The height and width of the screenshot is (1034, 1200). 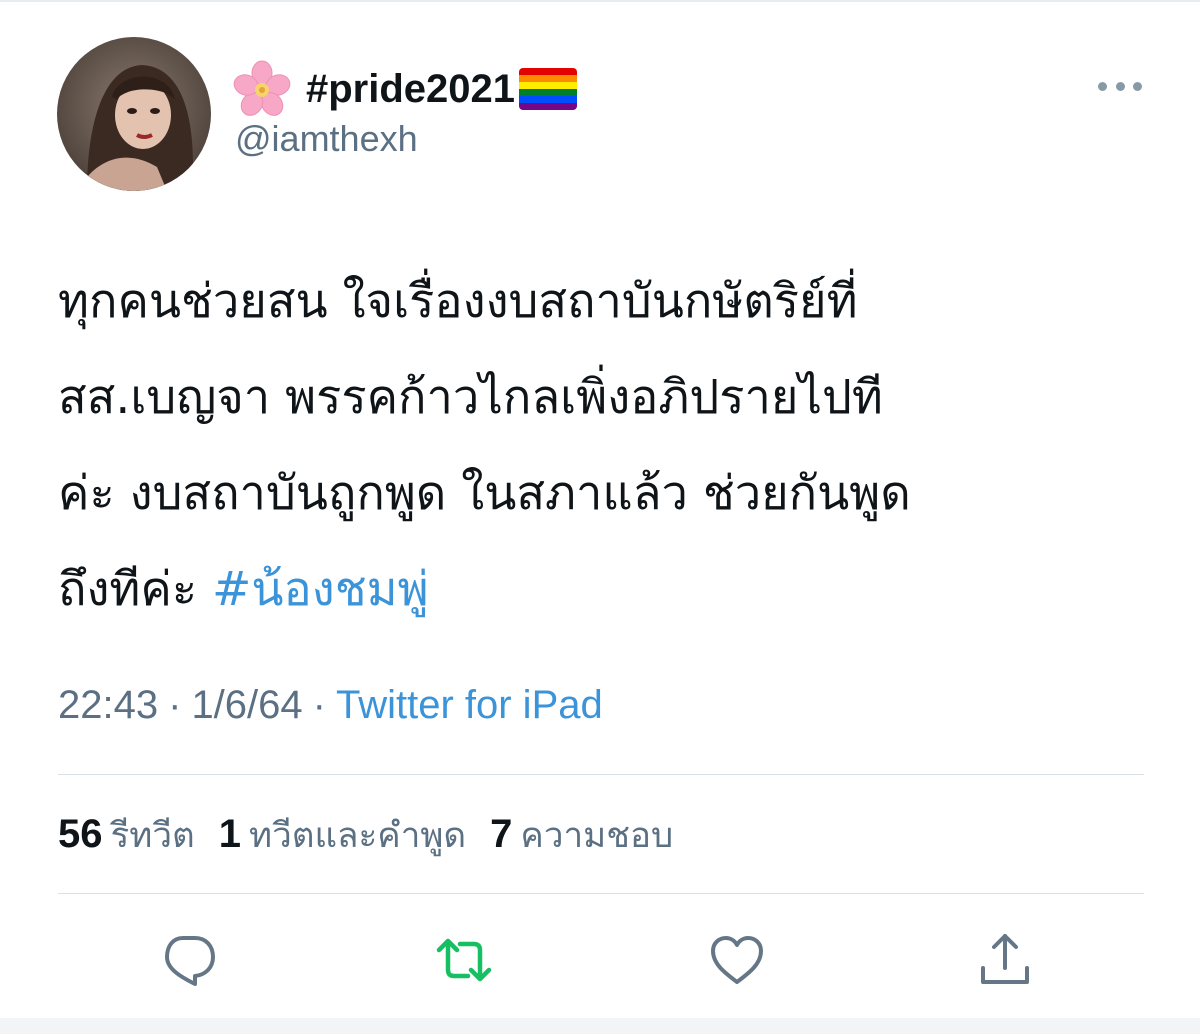 I want to click on tweet-line-text: ถึงทีค่ะ, so click(x=135, y=589).